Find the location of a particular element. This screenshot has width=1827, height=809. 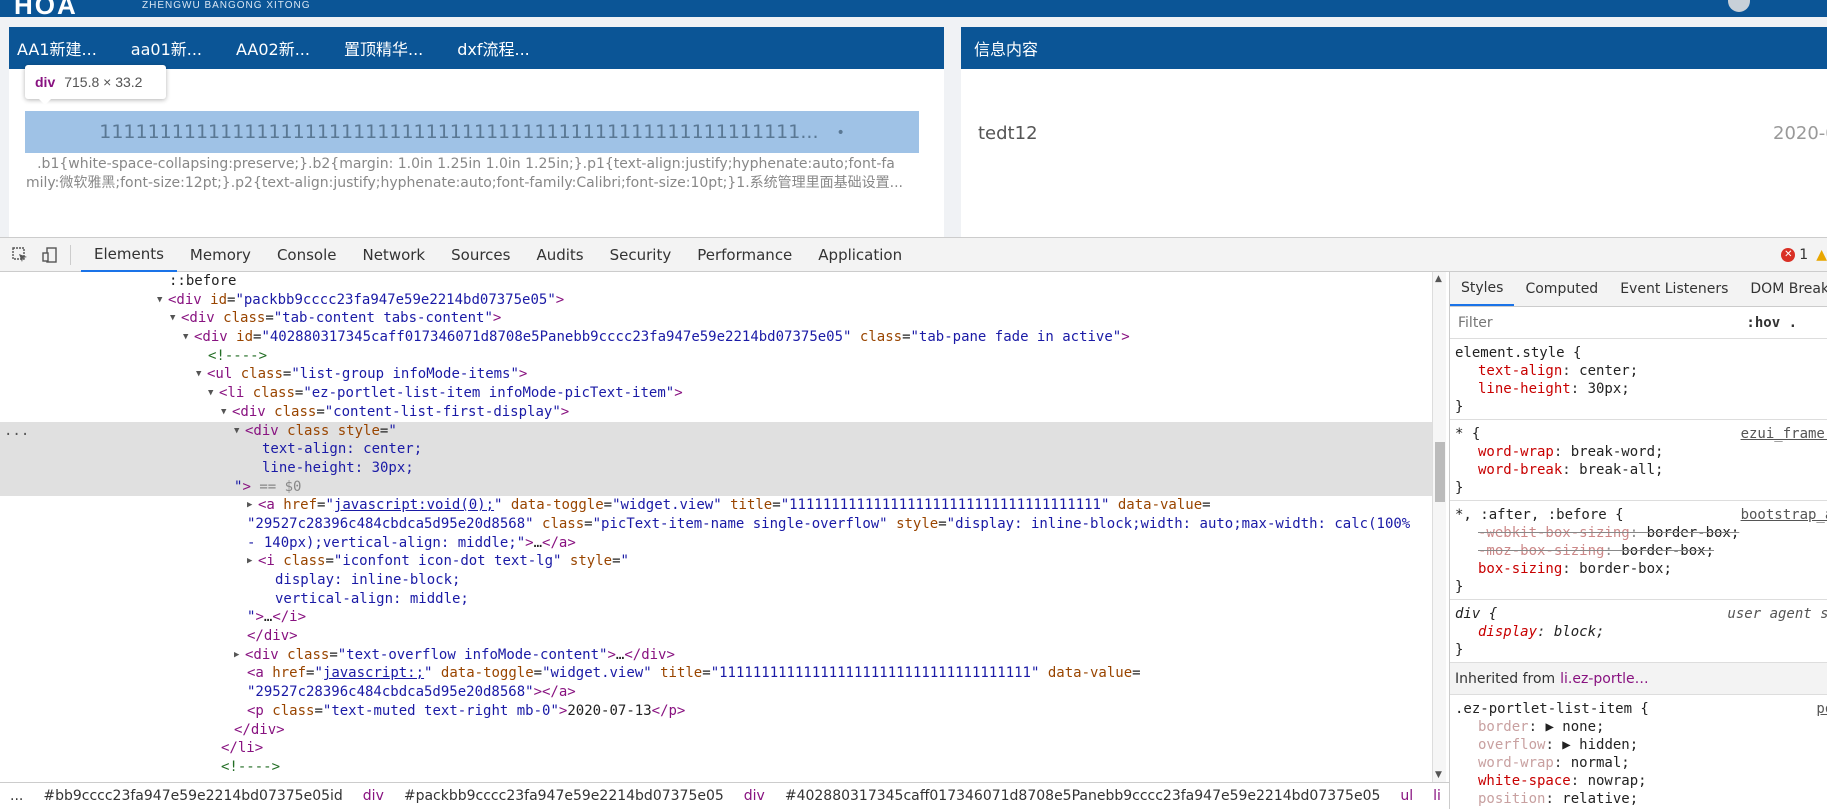

css-source-link: ezui_frame.…?v= is located at coordinates (1784, 434).